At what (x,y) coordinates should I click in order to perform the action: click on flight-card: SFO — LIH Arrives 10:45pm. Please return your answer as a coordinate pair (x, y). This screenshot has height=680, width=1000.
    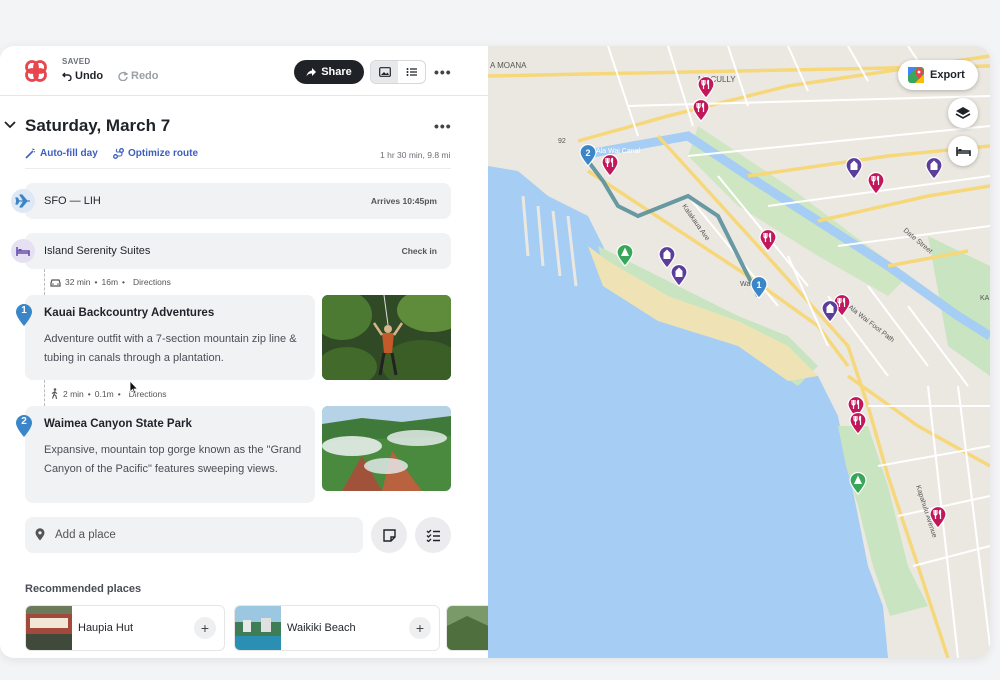
    Looking at the image, I should click on (231, 201).